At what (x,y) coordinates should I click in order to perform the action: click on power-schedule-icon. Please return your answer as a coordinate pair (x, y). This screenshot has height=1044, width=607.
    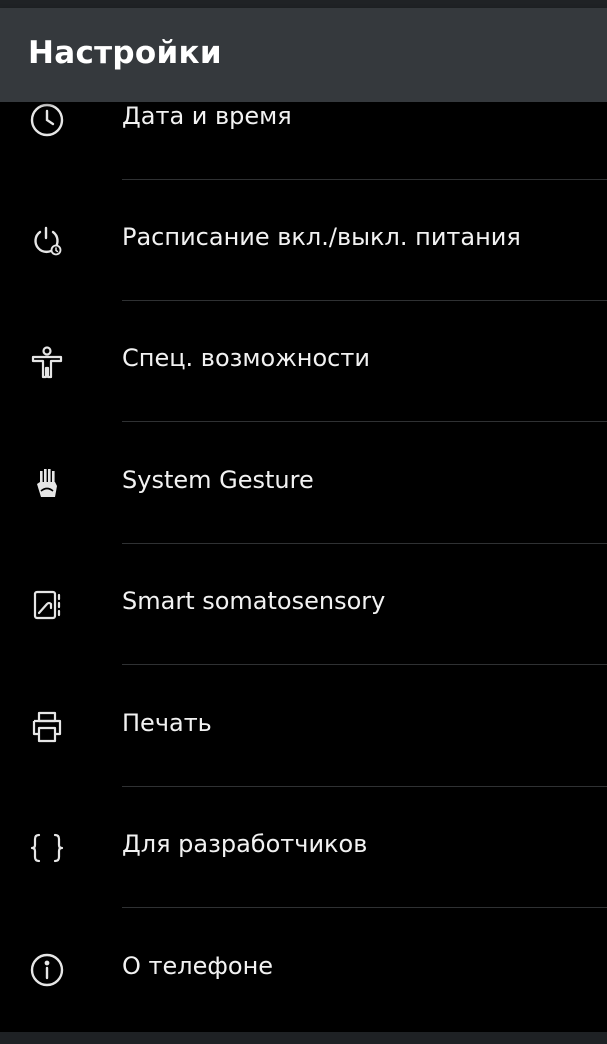
    Looking at the image, I should click on (47, 241).